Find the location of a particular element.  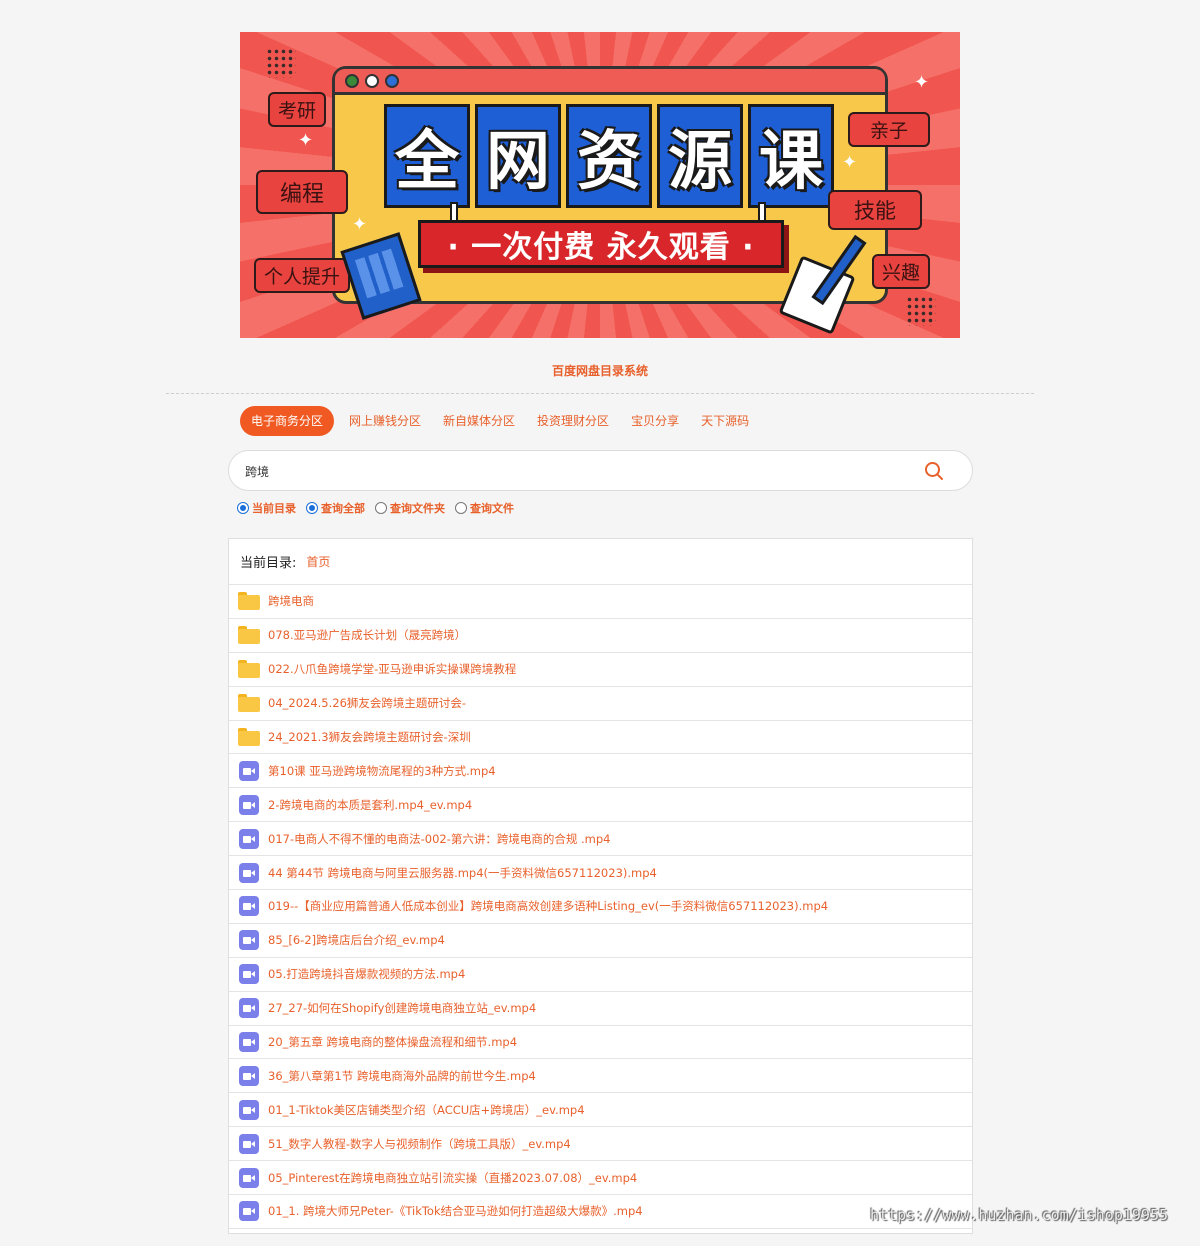

folder-row: 022.八爪鱼跨境学堂-亚马逊申诉实操课跨境教程 is located at coordinates (600, 670).